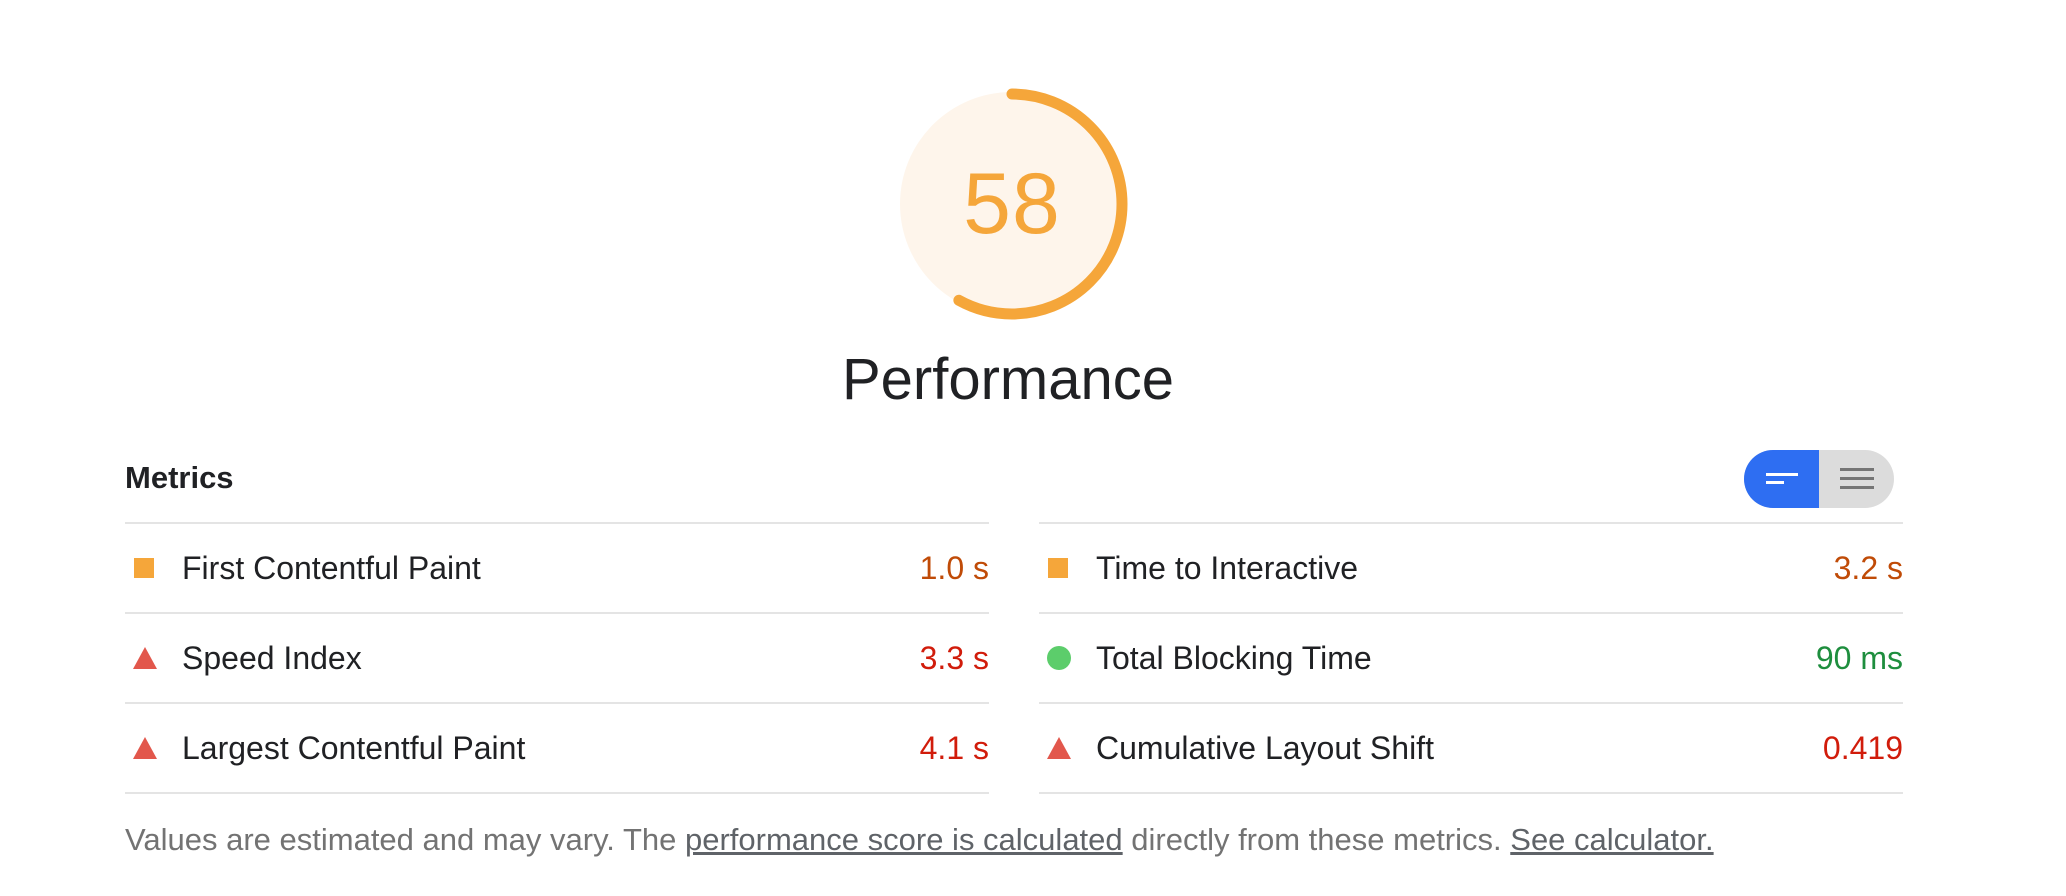  What do you see at coordinates (557, 567) in the screenshot?
I see `metric-first-contentful-paint: First Contentful Paint 1.0 s` at bounding box center [557, 567].